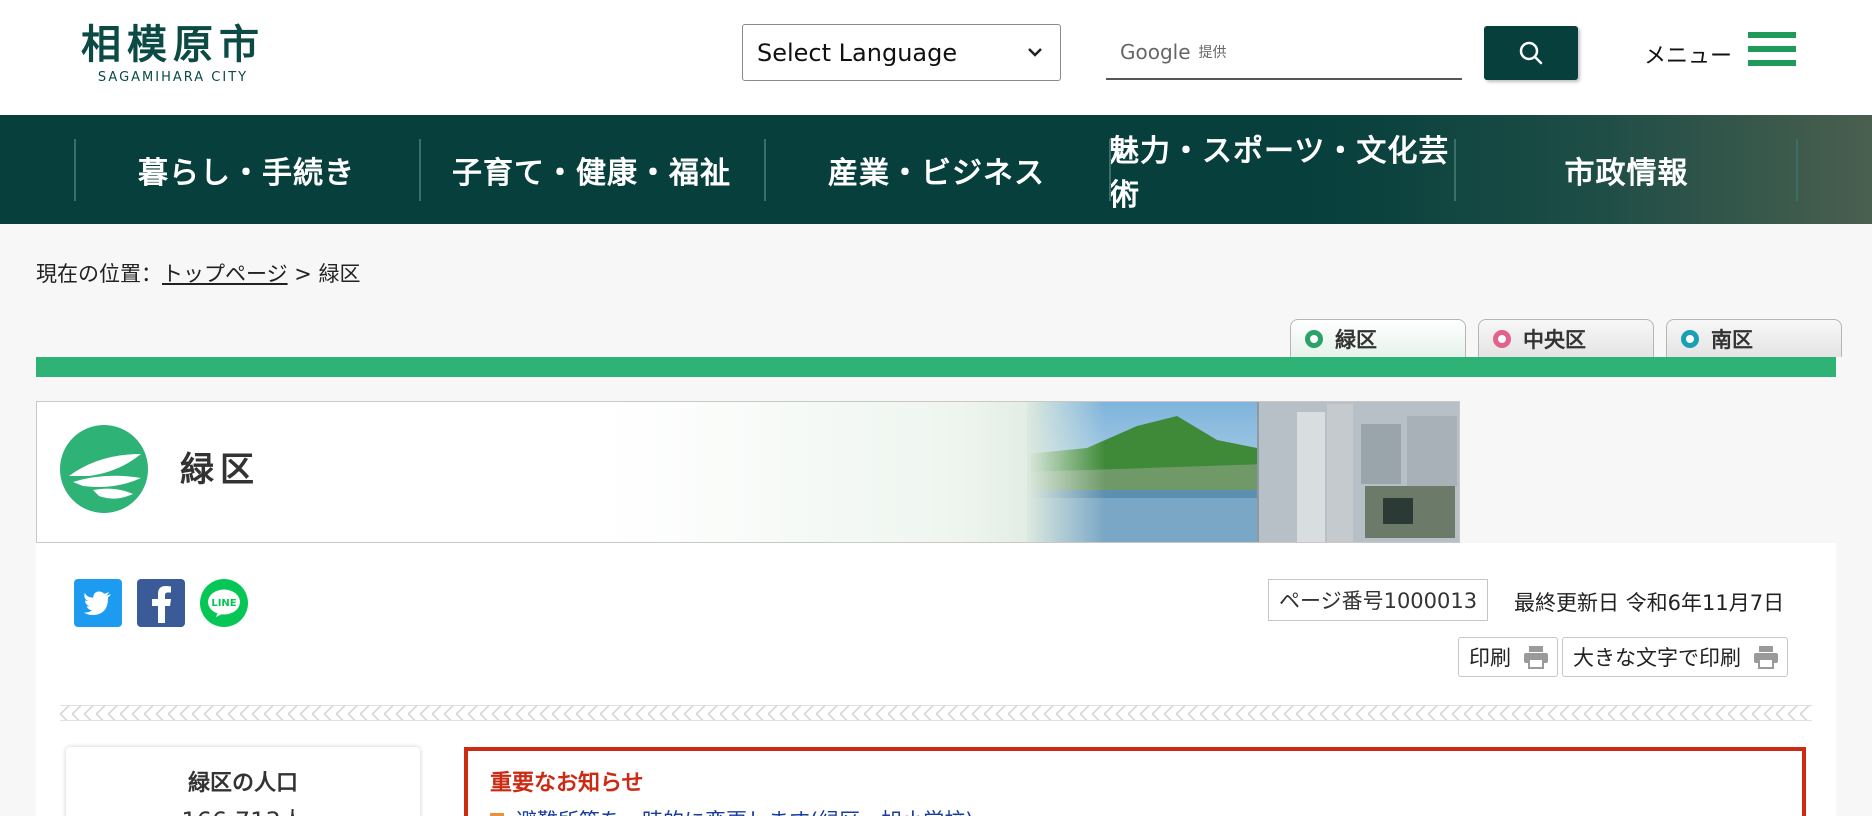  I want to click on population-value: 166,713人, so click(243, 808).